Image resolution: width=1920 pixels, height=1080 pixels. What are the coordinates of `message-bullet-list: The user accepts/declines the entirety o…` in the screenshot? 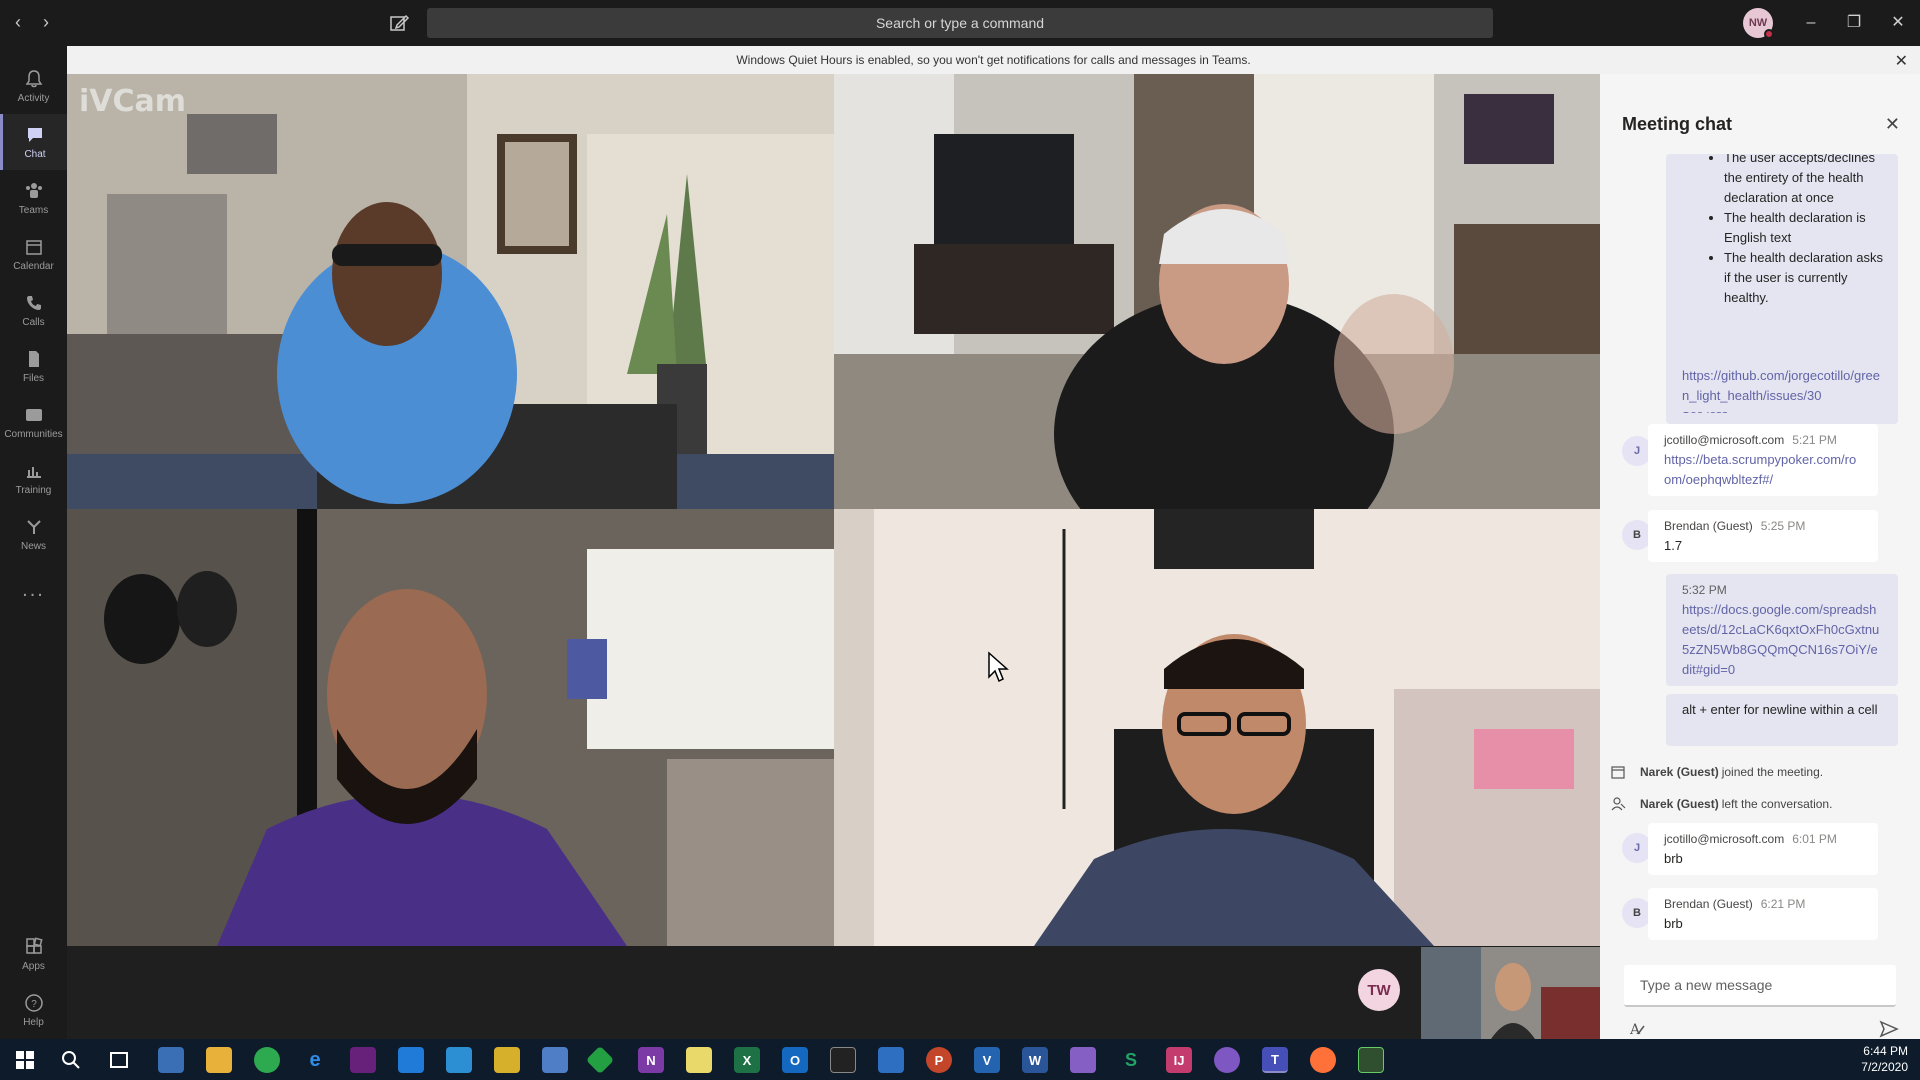 It's located at (1797, 231).